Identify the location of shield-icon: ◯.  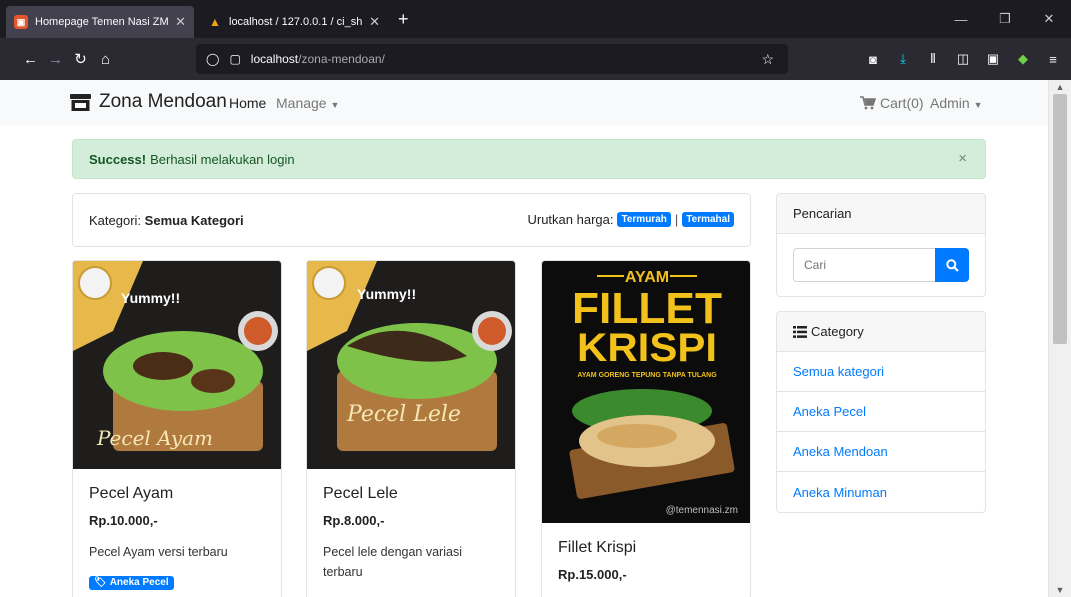
(212, 59).